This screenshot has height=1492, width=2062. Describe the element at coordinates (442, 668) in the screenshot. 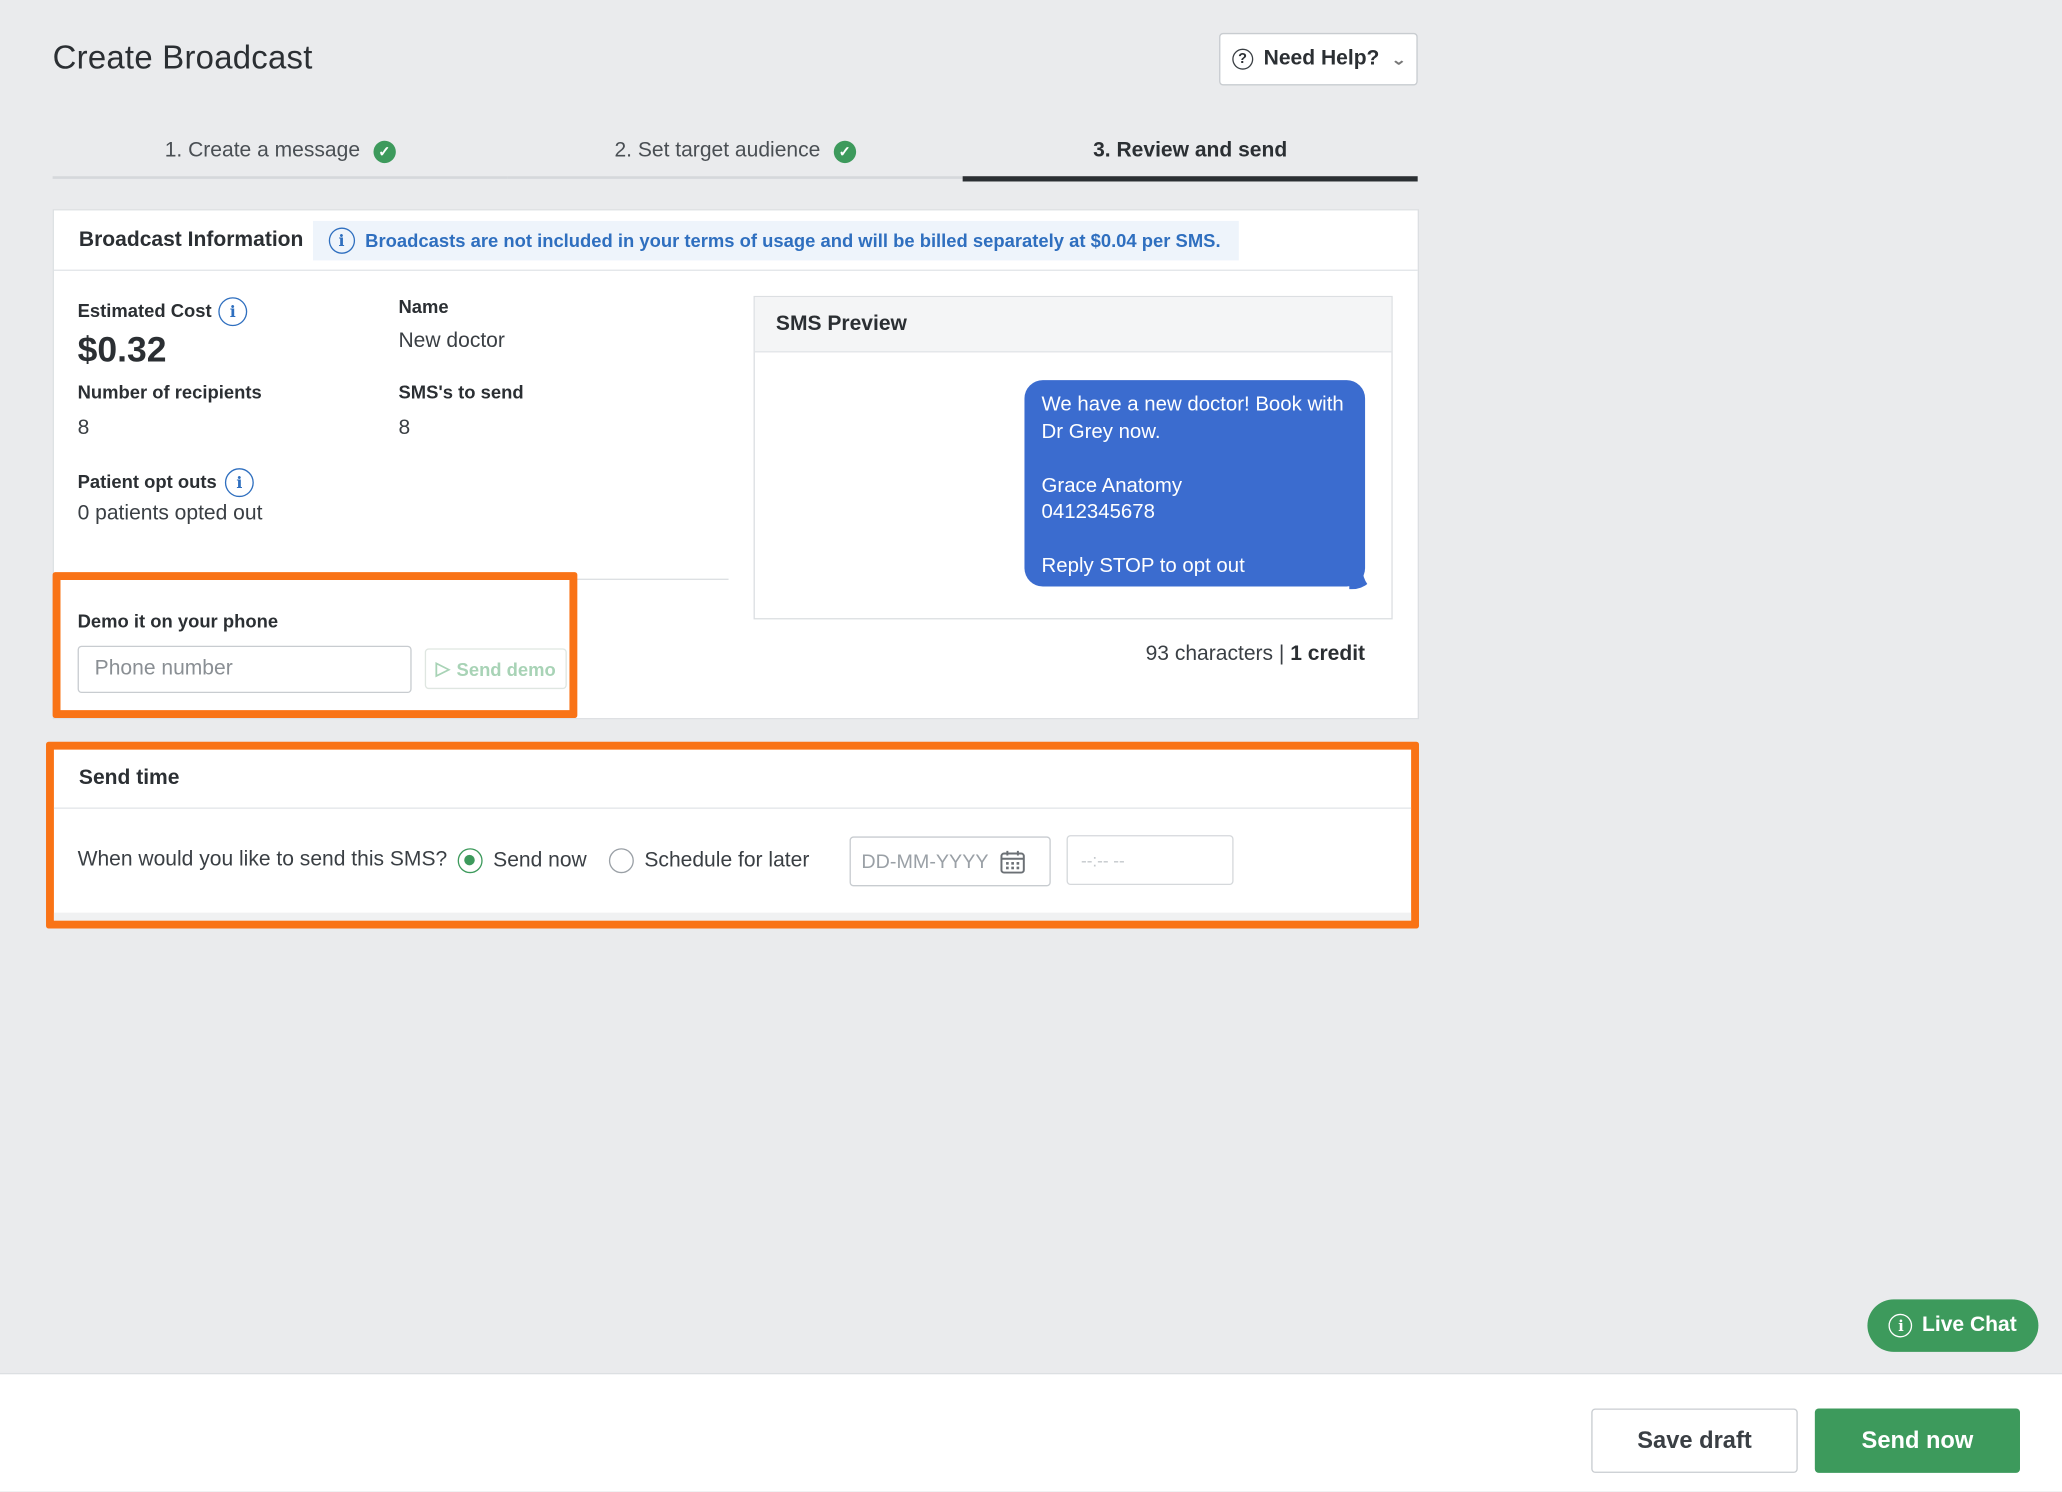

I see `send-icon: ▷` at that location.